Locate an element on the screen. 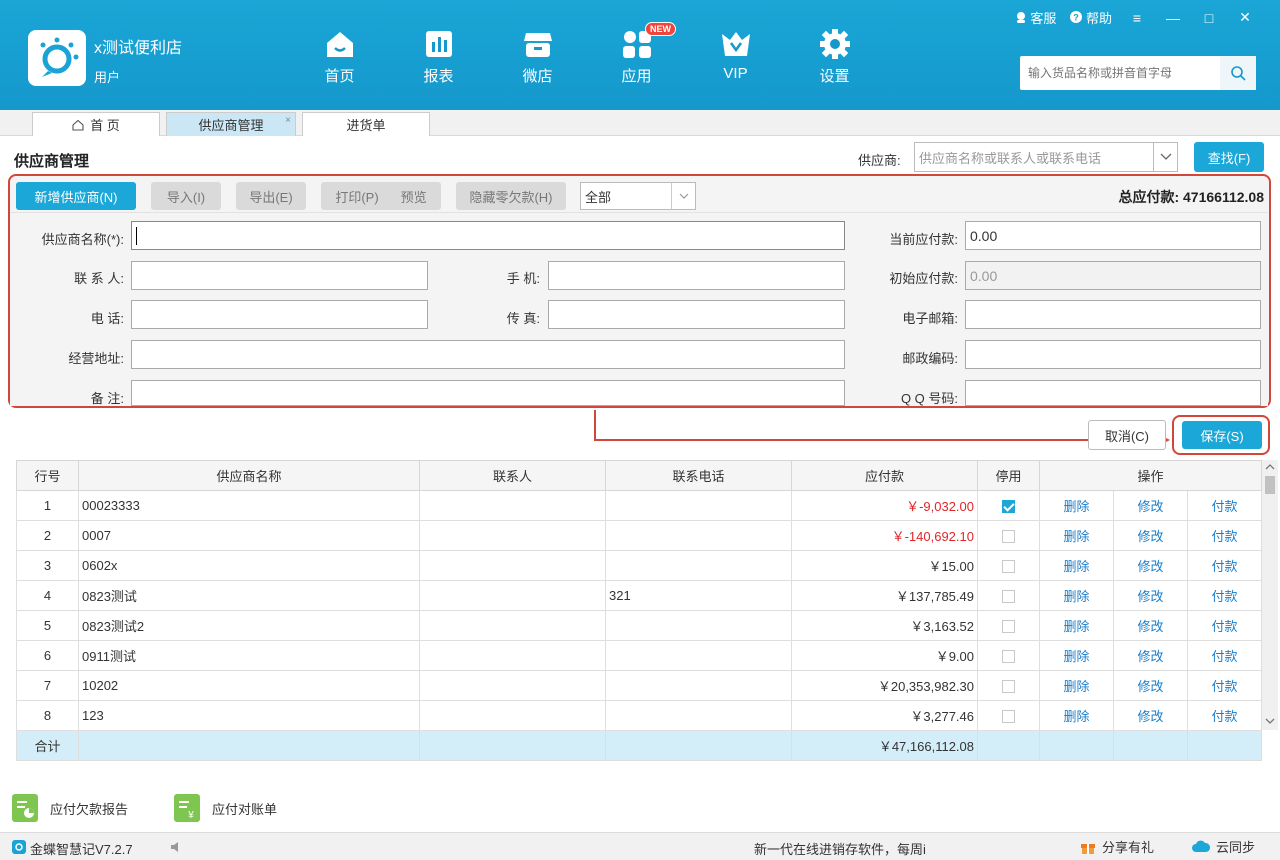  row-payable: ￥-9,032.00 is located at coordinates (884, 505).